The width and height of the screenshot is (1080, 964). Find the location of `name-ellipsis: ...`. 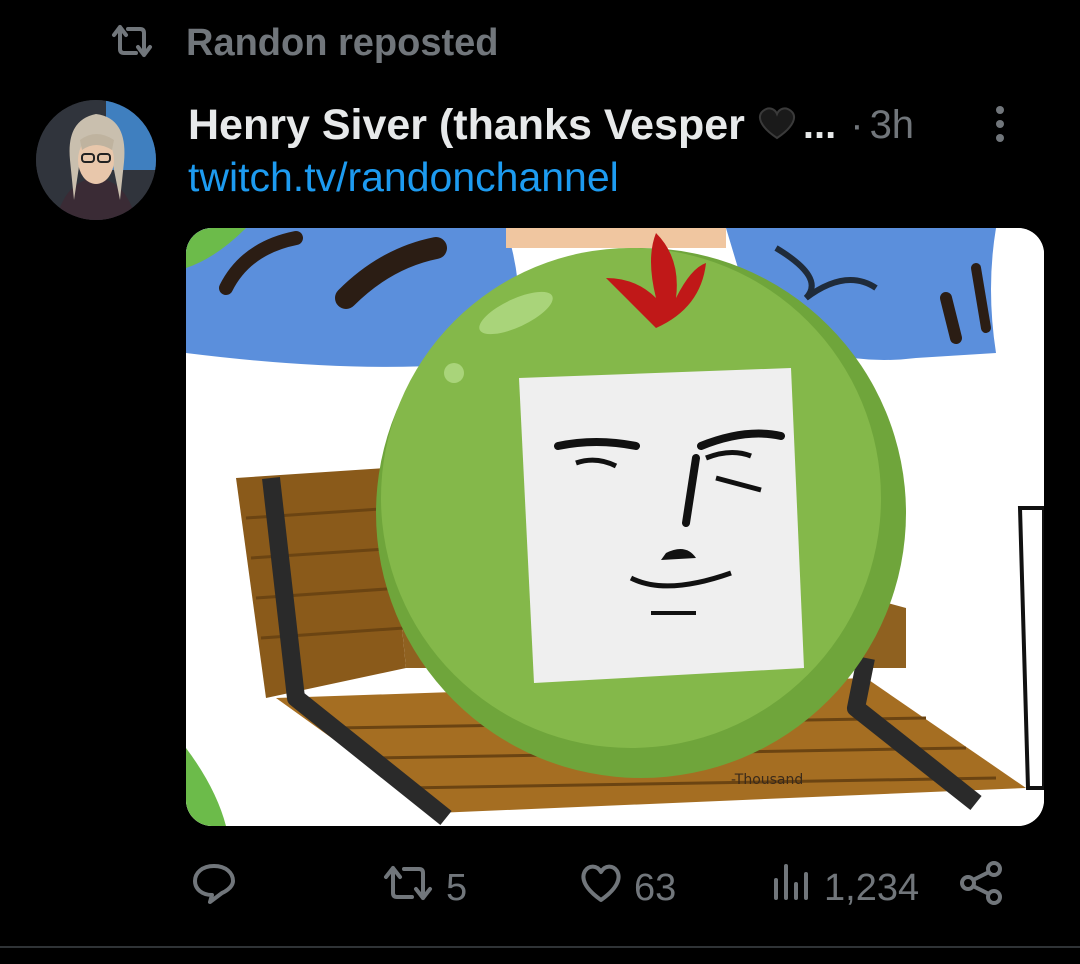

name-ellipsis: ... is located at coordinates (819, 124).